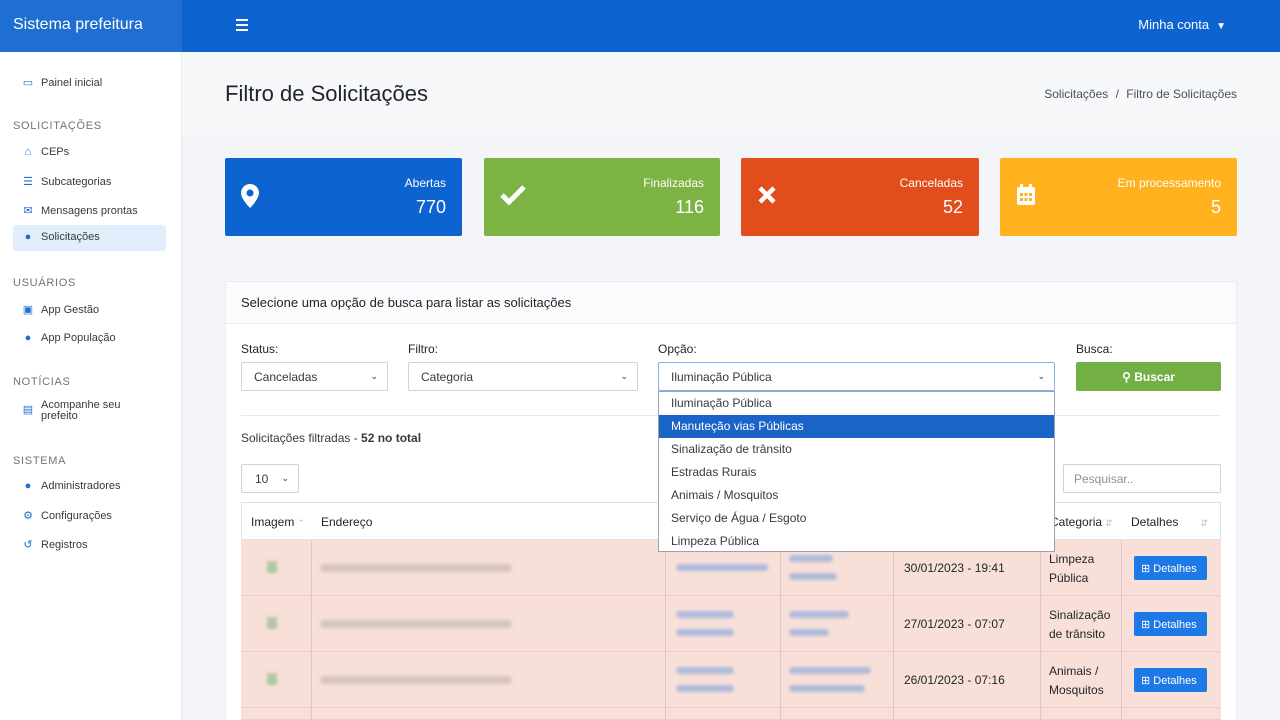 The image size is (1280, 720). What do you see at coordinates (89, 545) in the screenshot?
I see `sidebar-item-registros: ↺ Registros` at bounding box center [89, 545].